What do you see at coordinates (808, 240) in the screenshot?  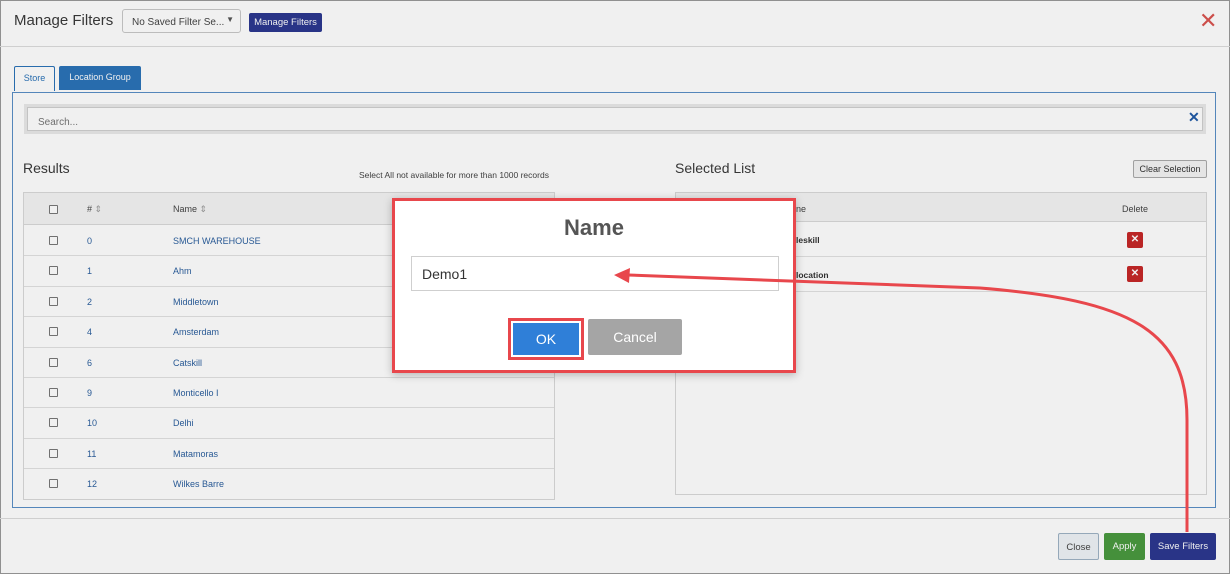 I see `selected-row-name: leskill` at bounding box center [808, 240].